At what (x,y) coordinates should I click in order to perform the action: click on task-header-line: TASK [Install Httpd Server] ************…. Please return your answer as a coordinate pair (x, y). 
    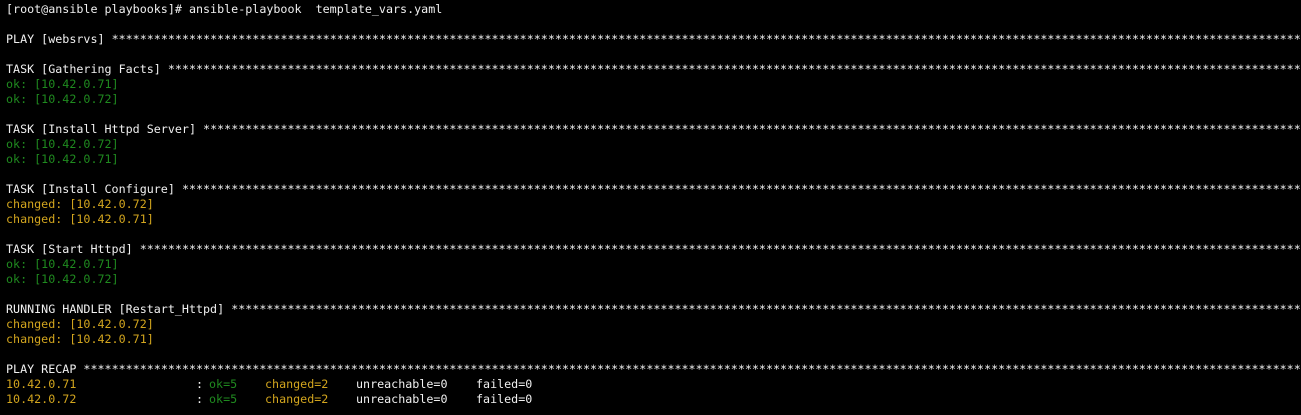
    Looking at the image, I should click on (653, 129).